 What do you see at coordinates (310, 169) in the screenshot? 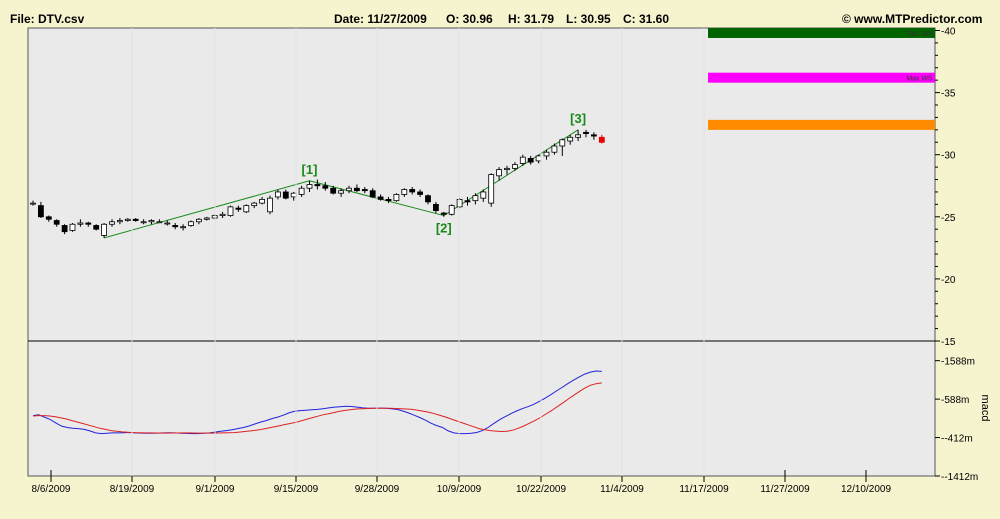
I see `wave-label: [1]` at bounding box center [310, 169].